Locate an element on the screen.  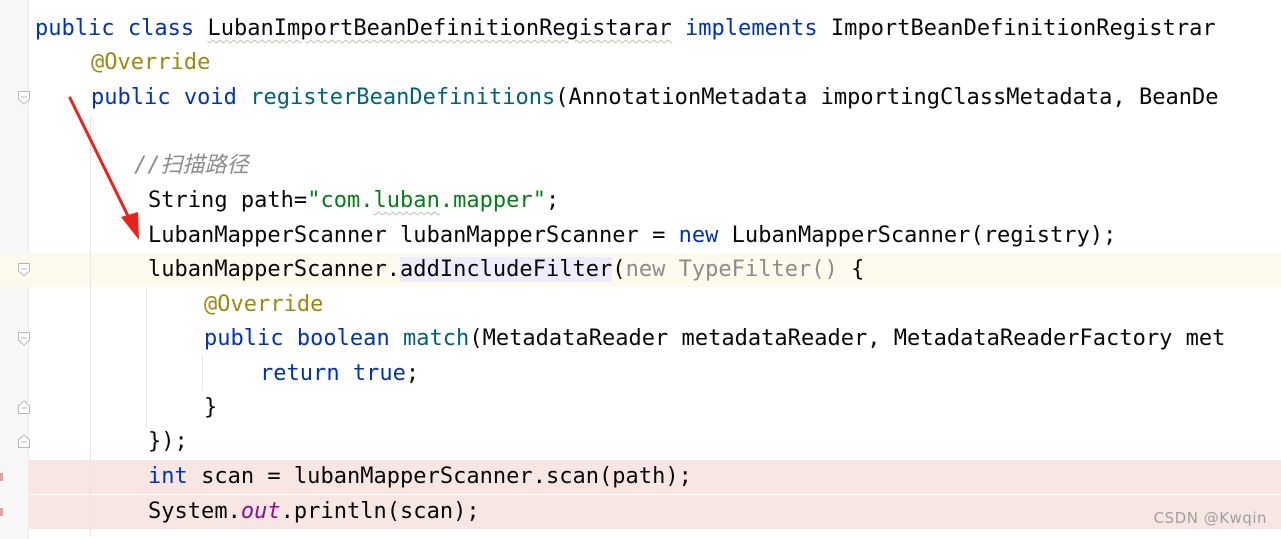
watermark: CSDN @Kwqin is located at coordinates (1210, 518).